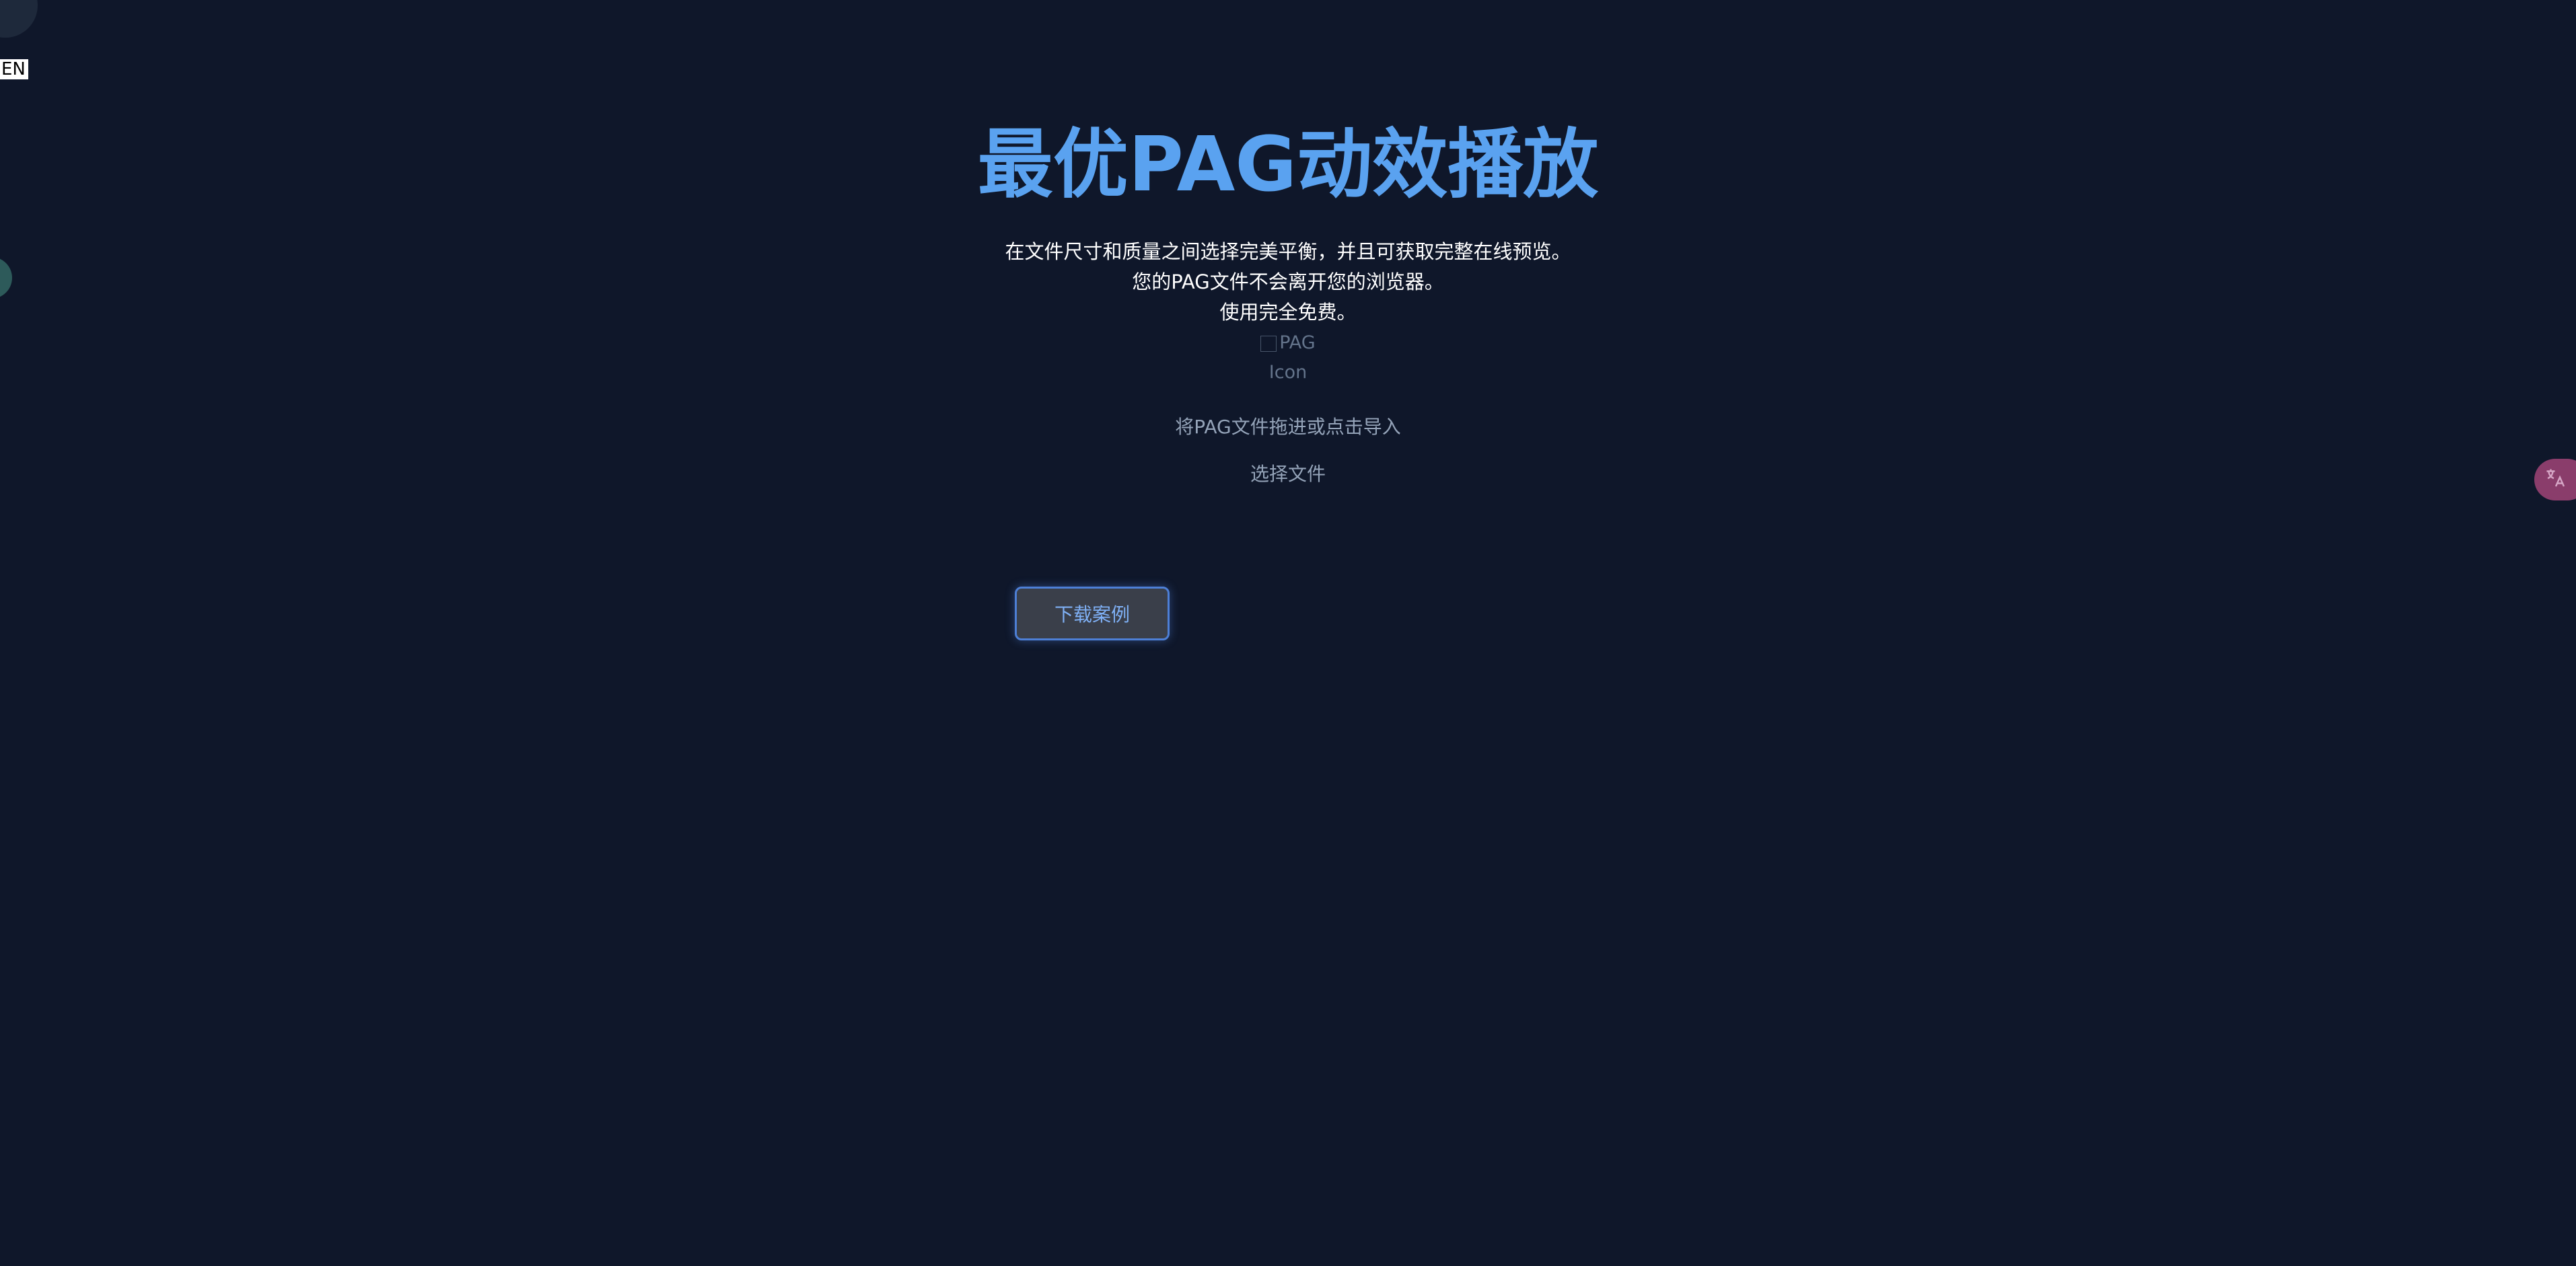 This screenshot has width=2576, height=1266. I want to click on page-title: 最优PAG动效播放, so click(1288, 165).